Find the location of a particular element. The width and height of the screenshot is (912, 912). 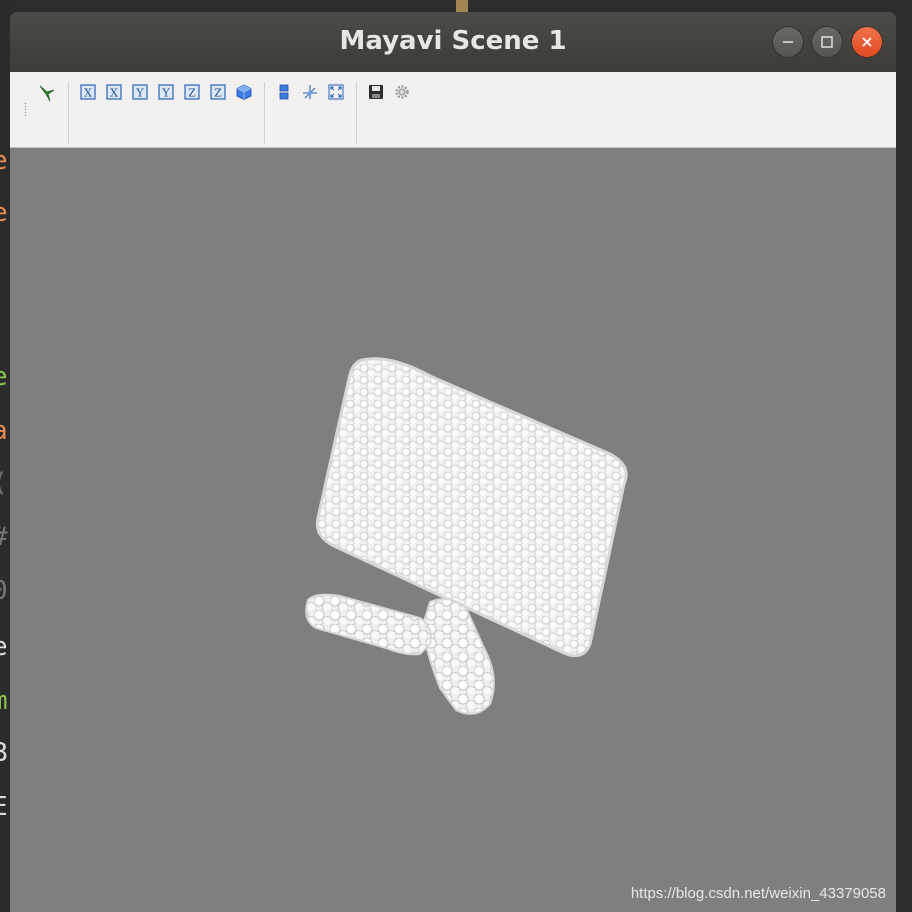

close-button is located at coordinates (867, 42).